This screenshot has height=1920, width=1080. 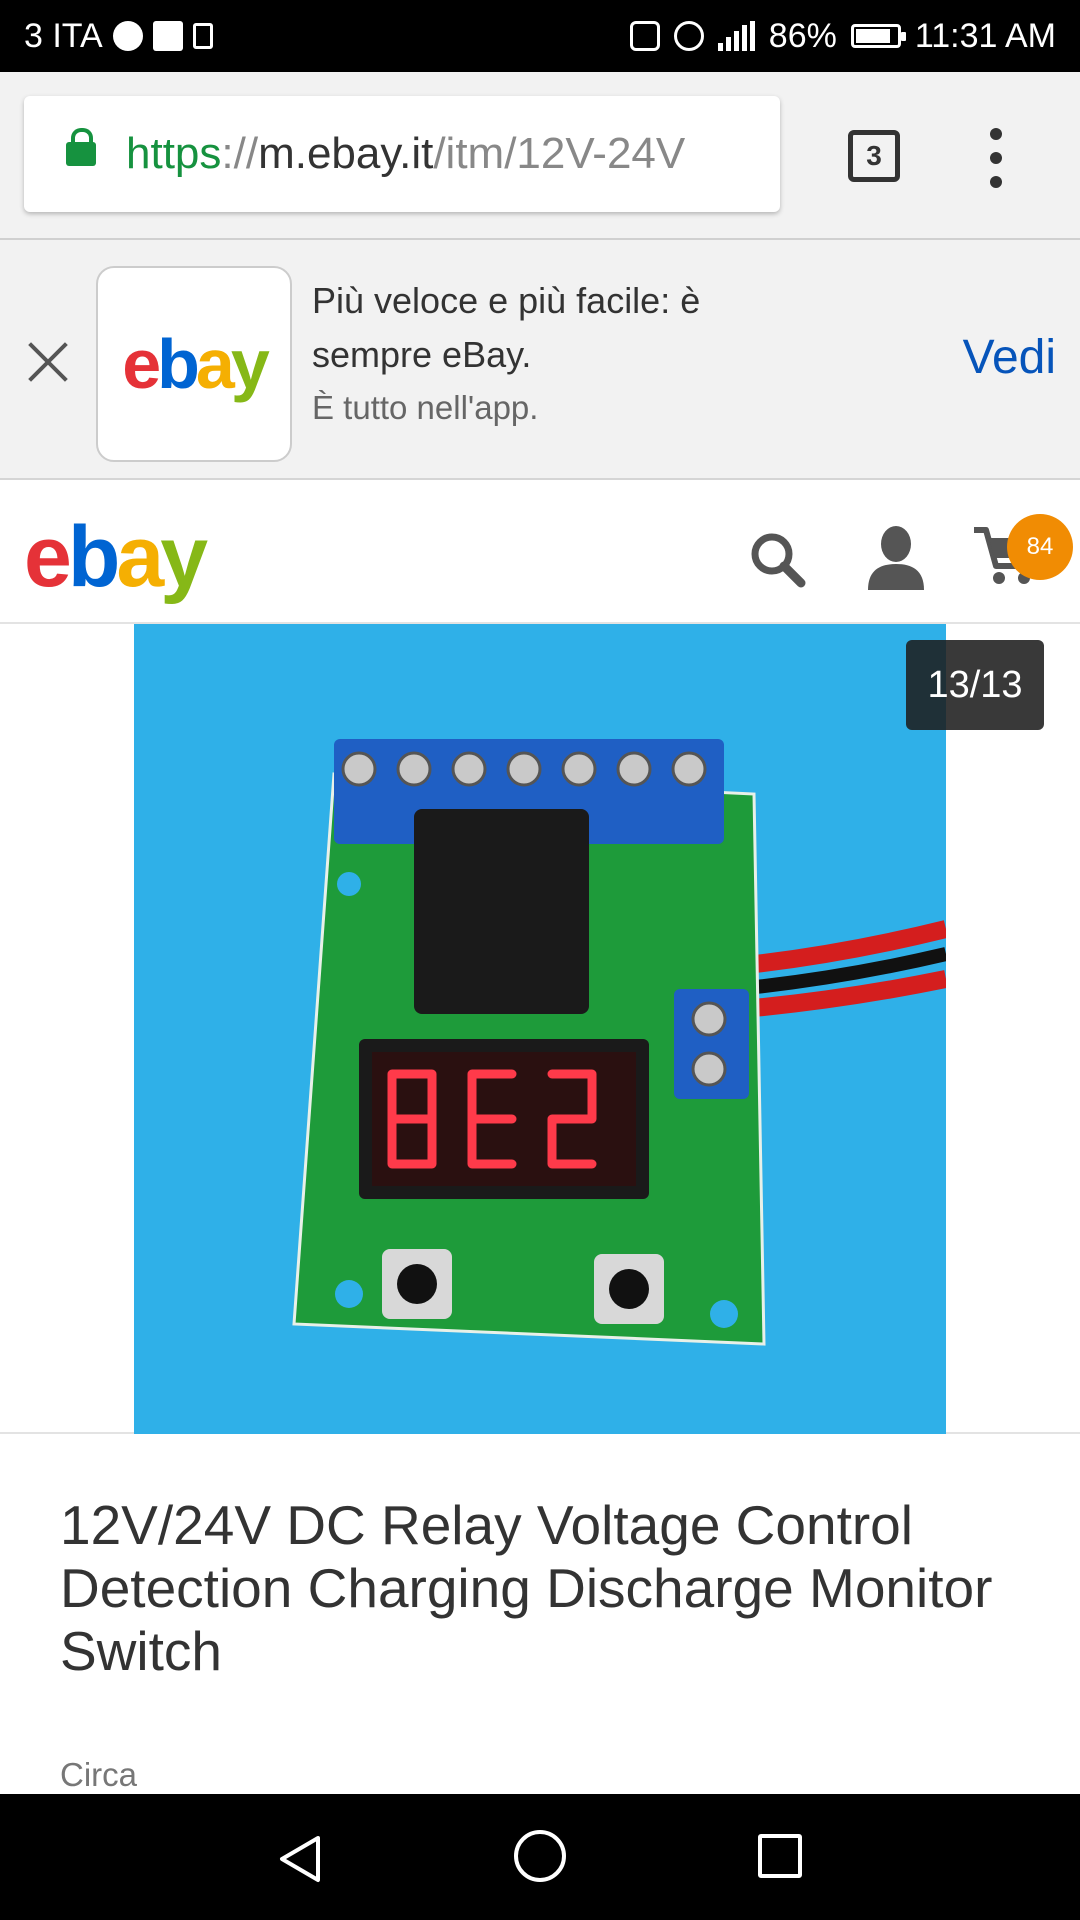 I want to click on signal-icon, so click(x=736, y=36).